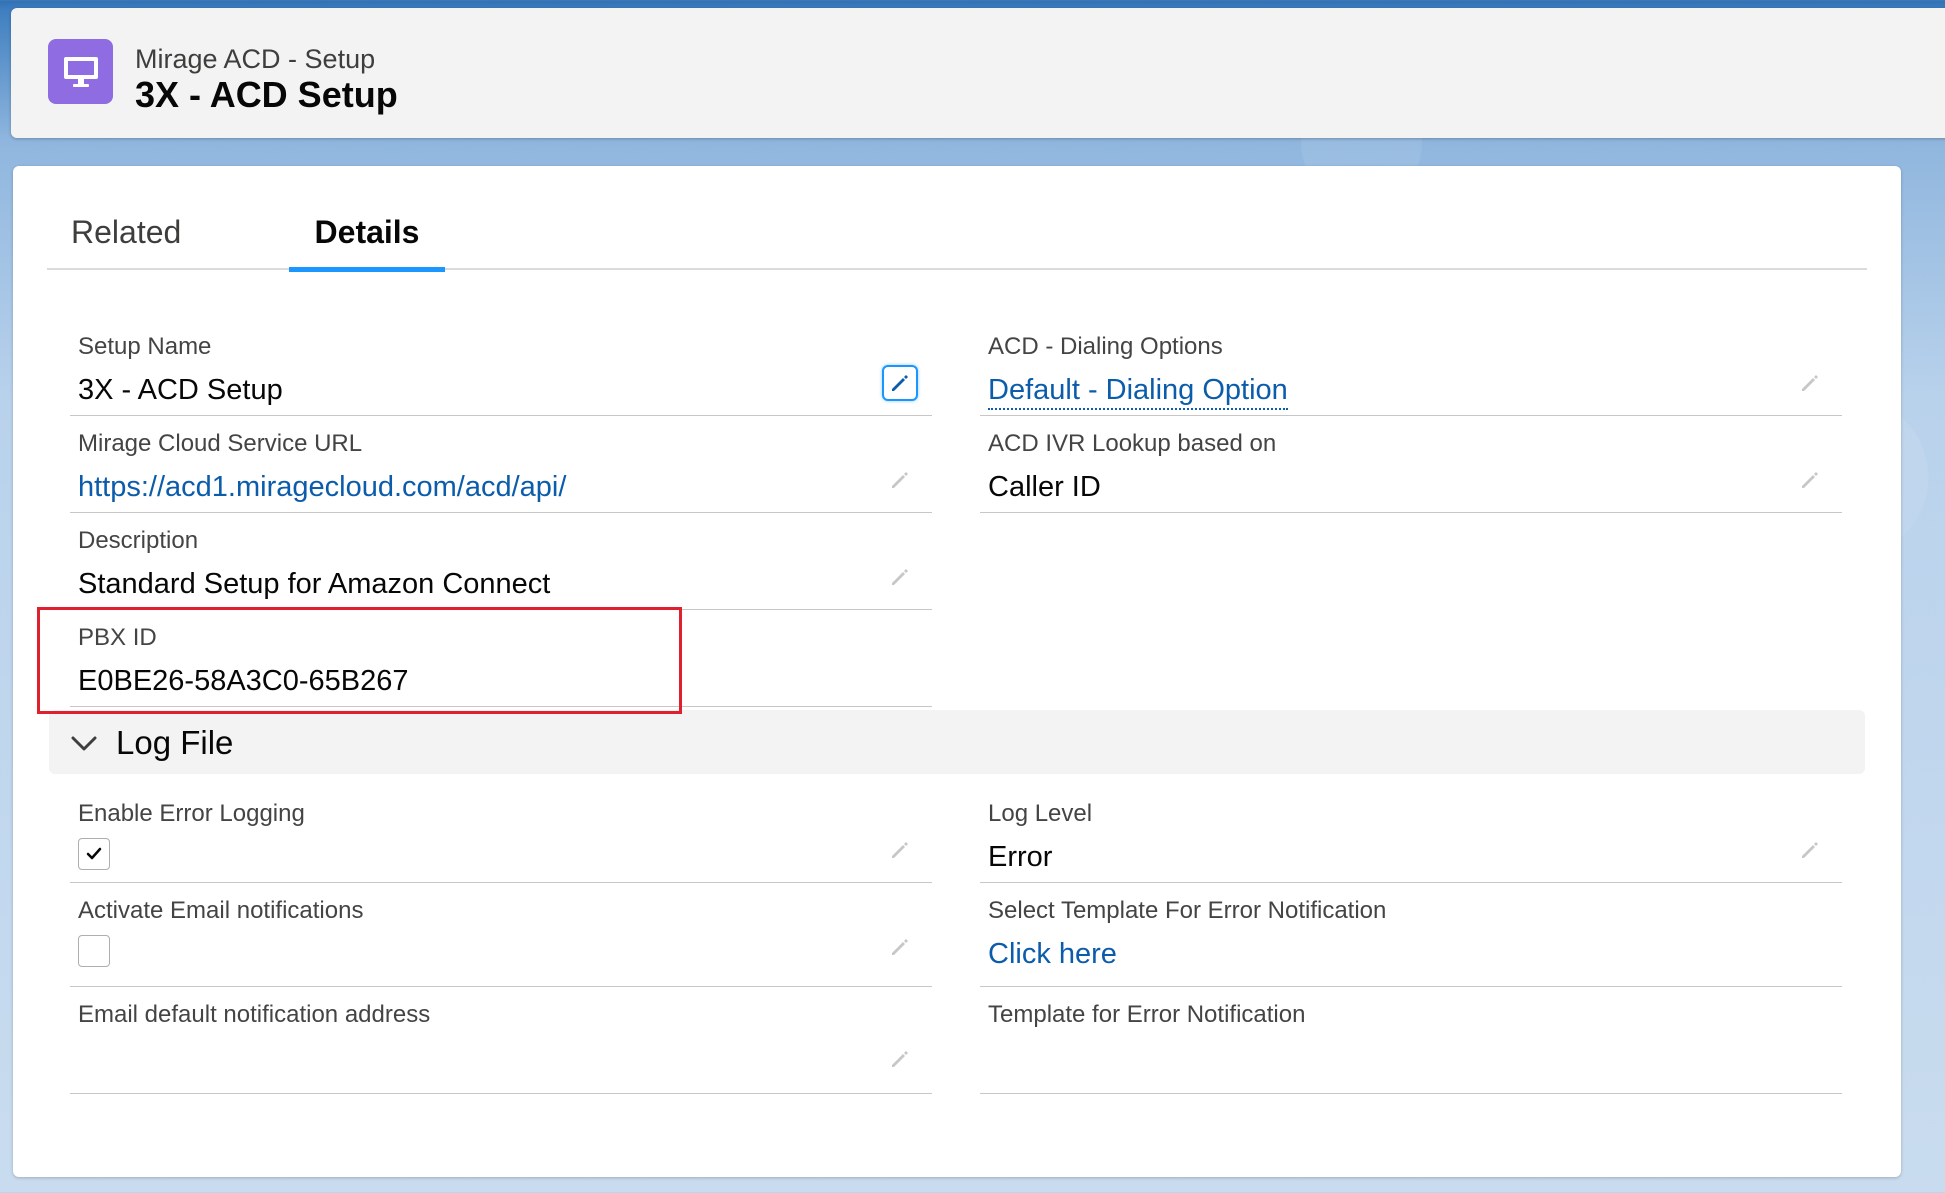 This screenshot has width=1945, height=1193. I want to click on edit-activate-email-button, so click(900, 947).